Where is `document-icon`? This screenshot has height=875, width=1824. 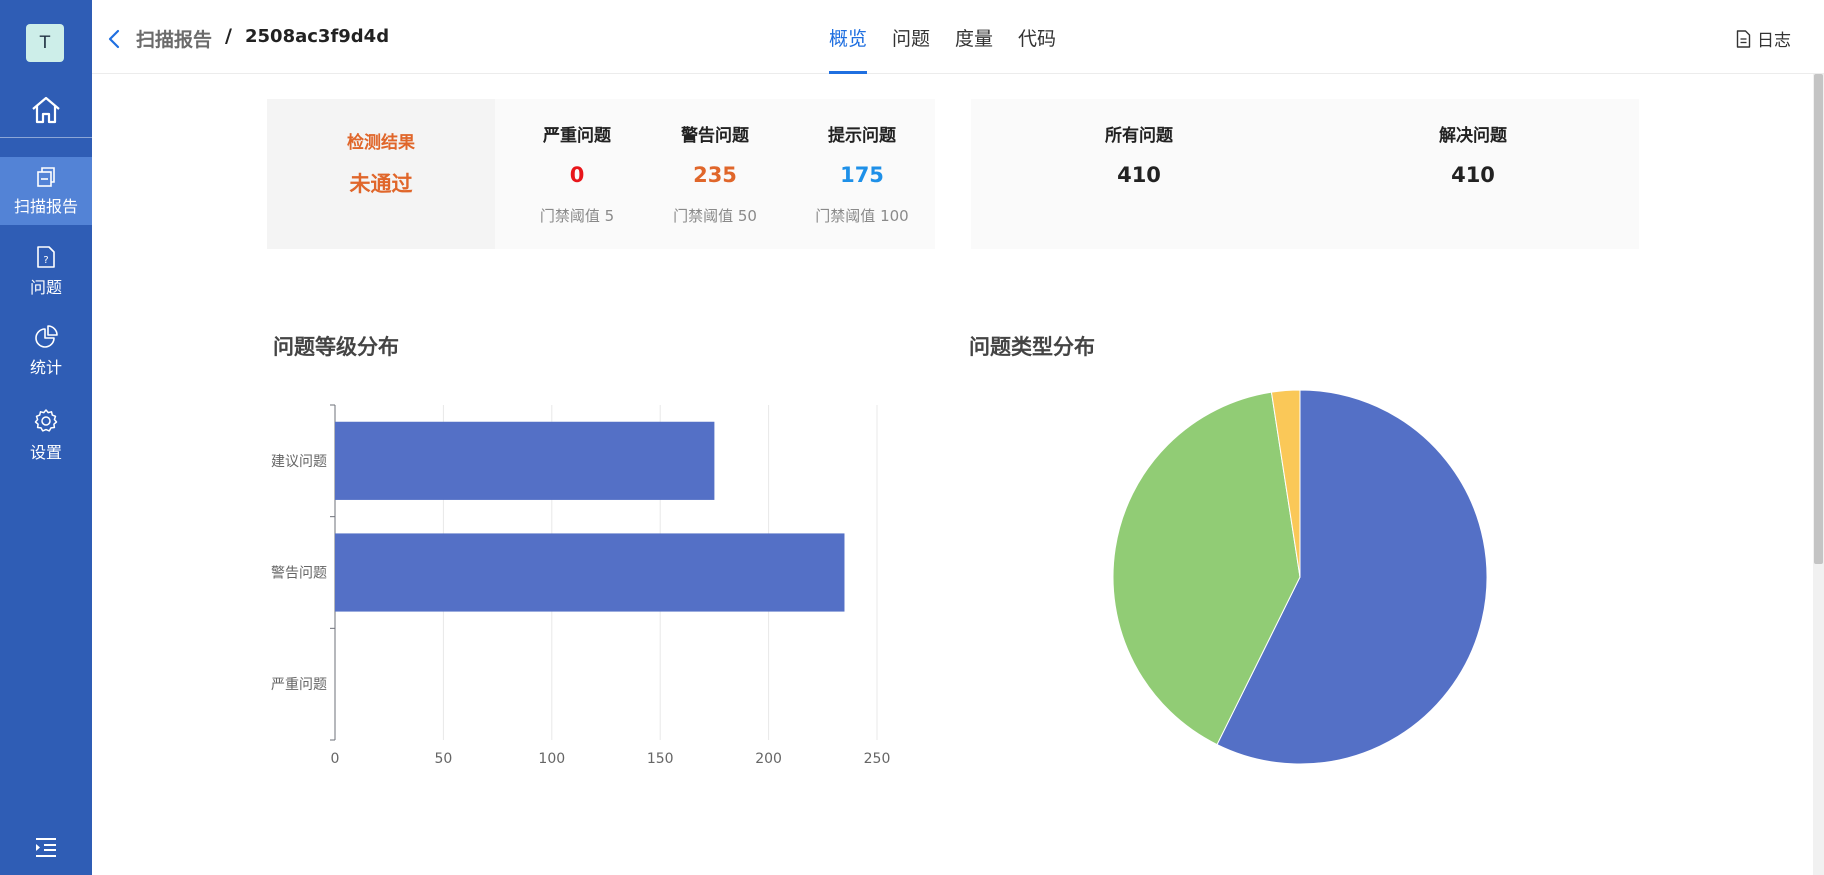 document-icon is located at coordinates (1743, 38).